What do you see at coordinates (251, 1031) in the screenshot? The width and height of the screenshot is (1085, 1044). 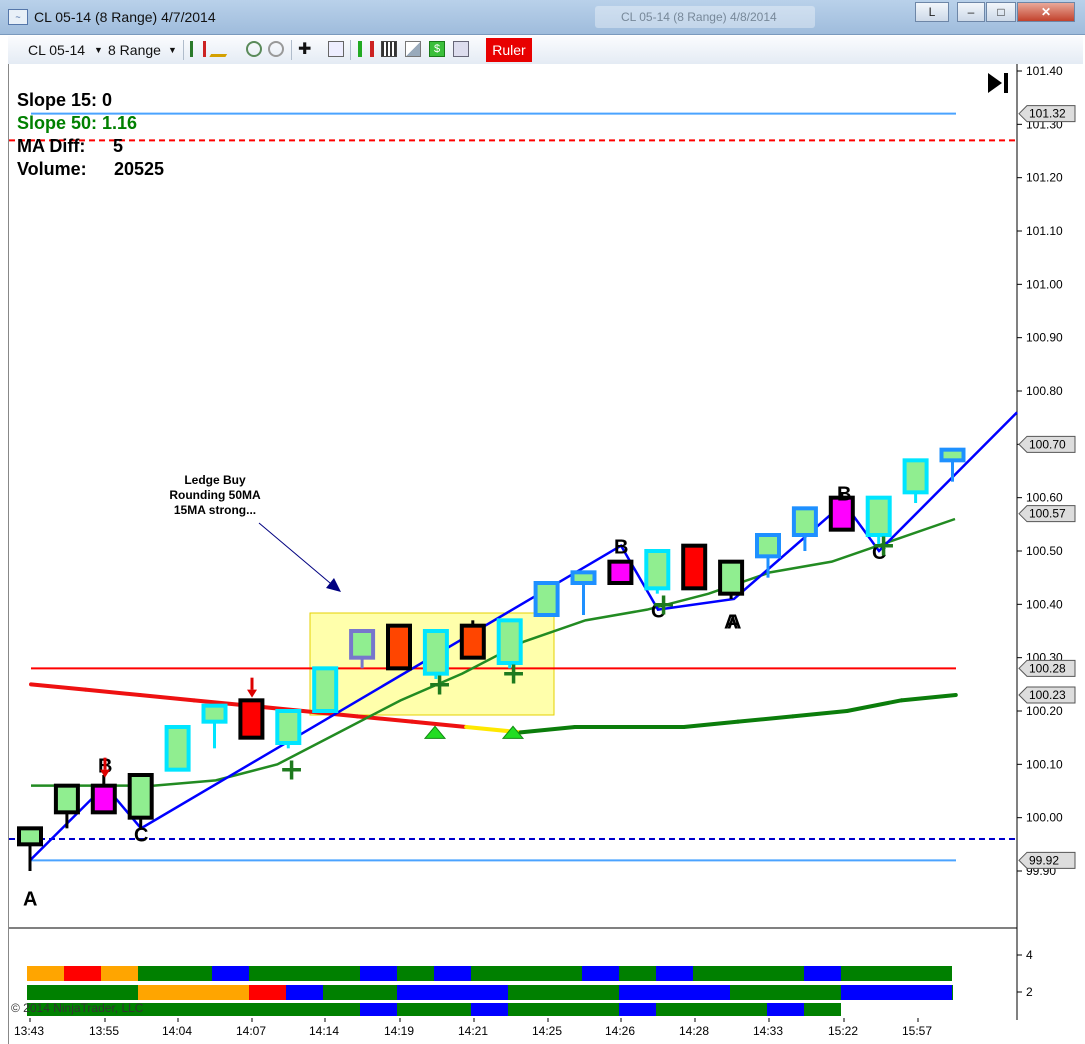 I see `time-tick-label: 14:07` at bounding box center [251, 1031].